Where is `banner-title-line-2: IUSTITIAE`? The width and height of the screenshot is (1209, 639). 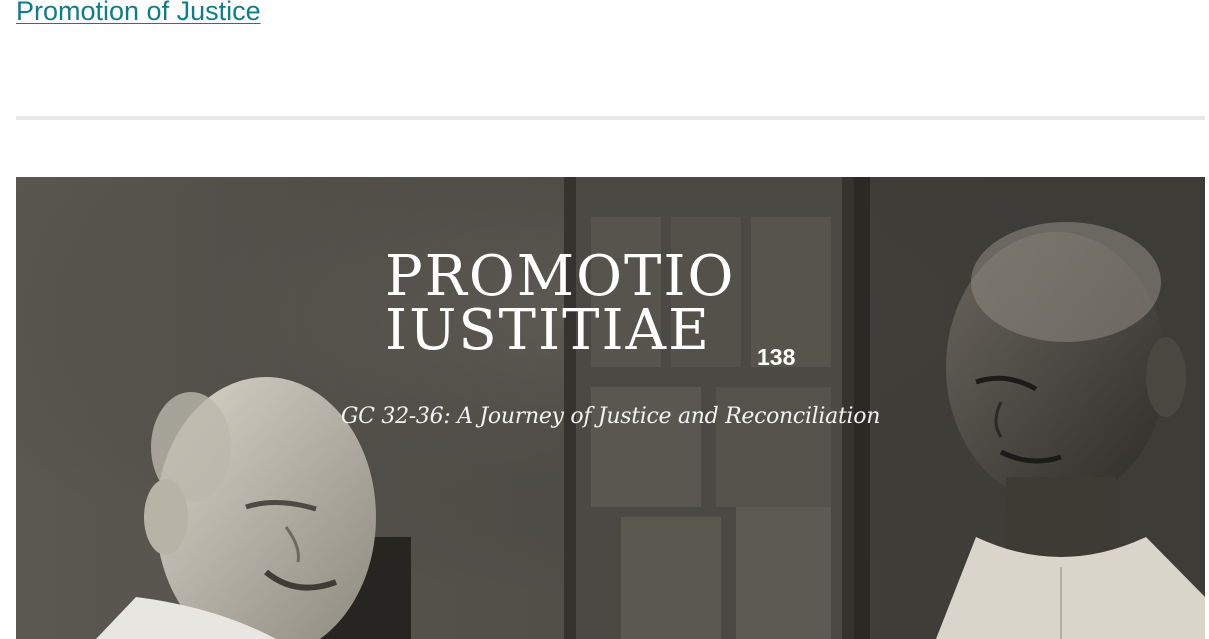
banner-title-line-2: IUSTITIAE is located at coordinates (548, 330).